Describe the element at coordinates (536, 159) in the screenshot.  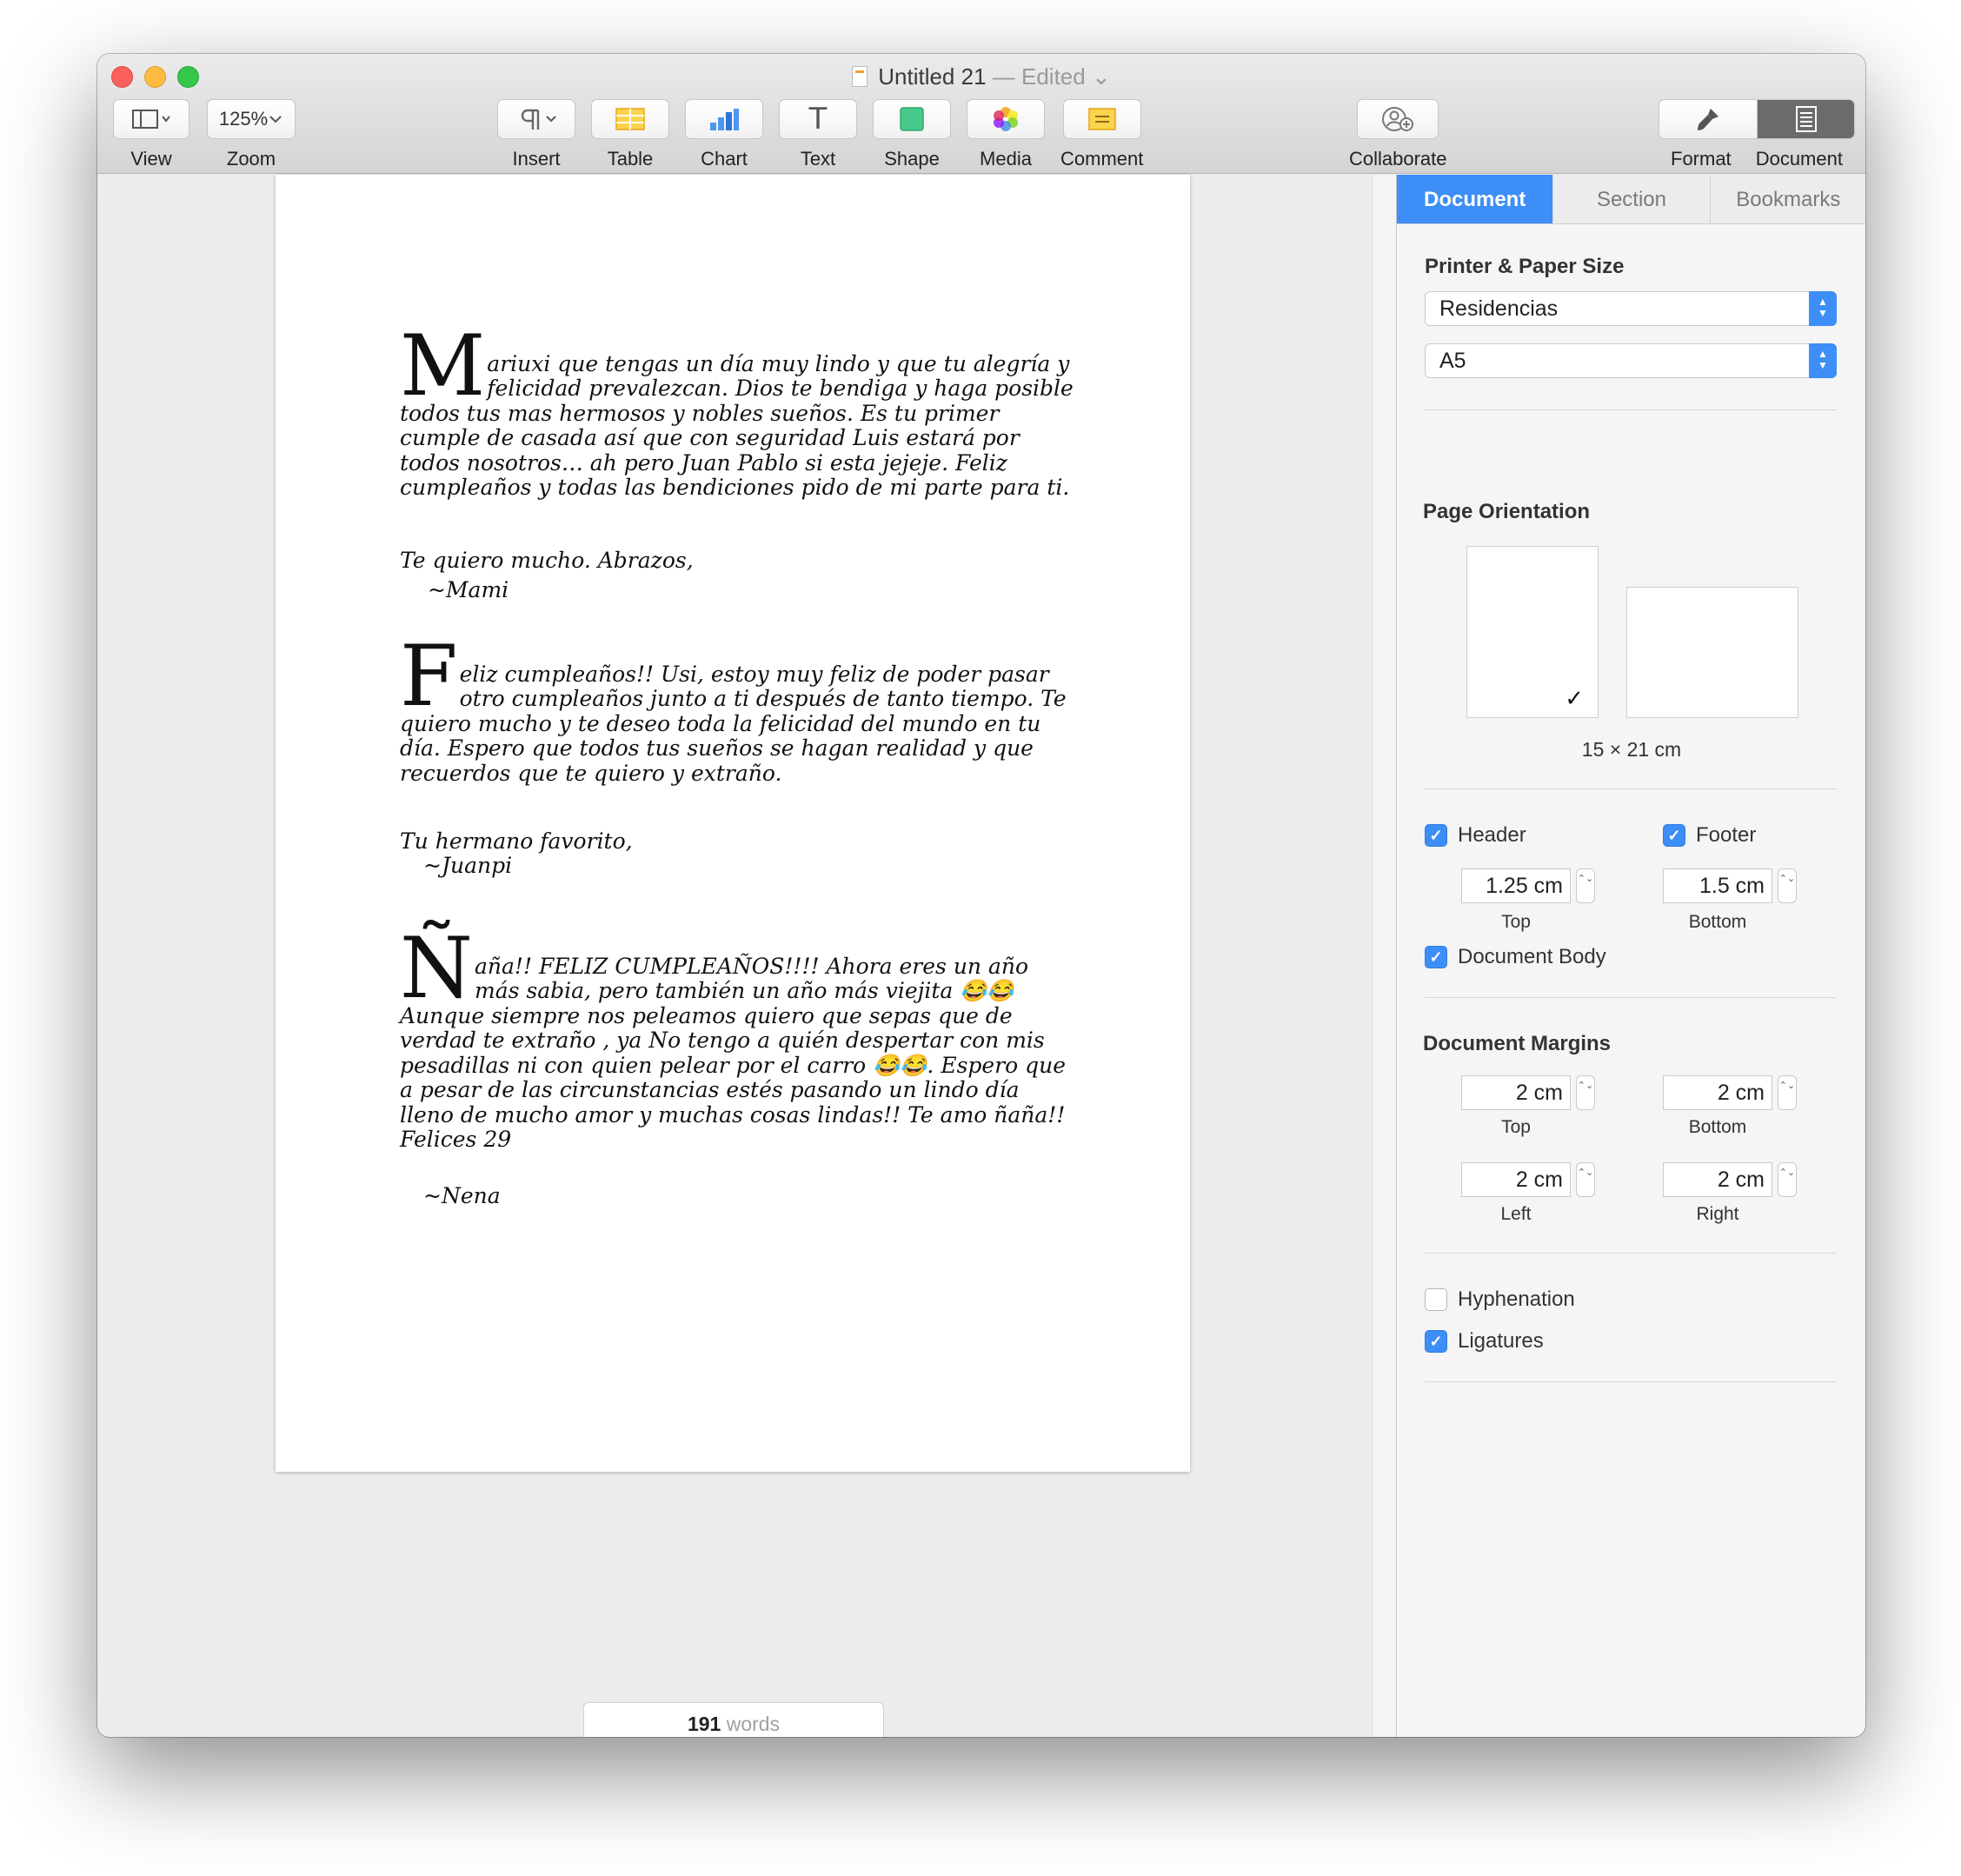
I see `insert-label: Insert` at that location.